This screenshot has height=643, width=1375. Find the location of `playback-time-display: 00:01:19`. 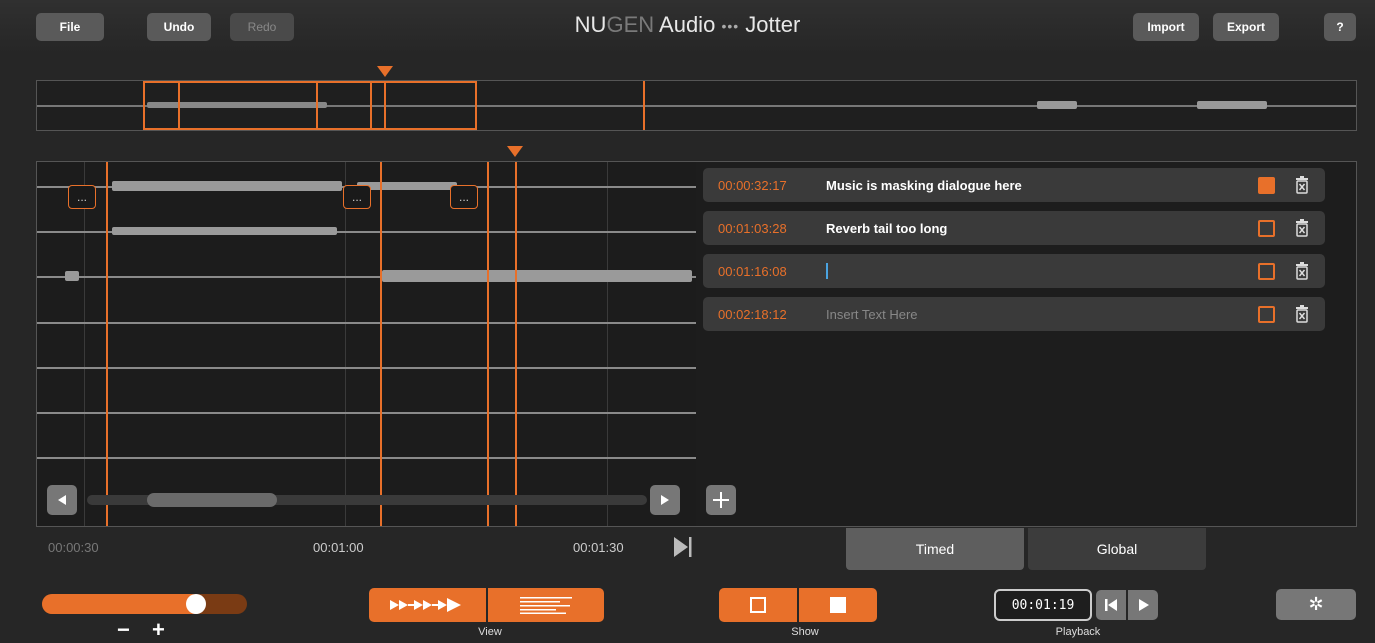

playback-time-display: 00:01:19 is located at coordinates (1043, 605).